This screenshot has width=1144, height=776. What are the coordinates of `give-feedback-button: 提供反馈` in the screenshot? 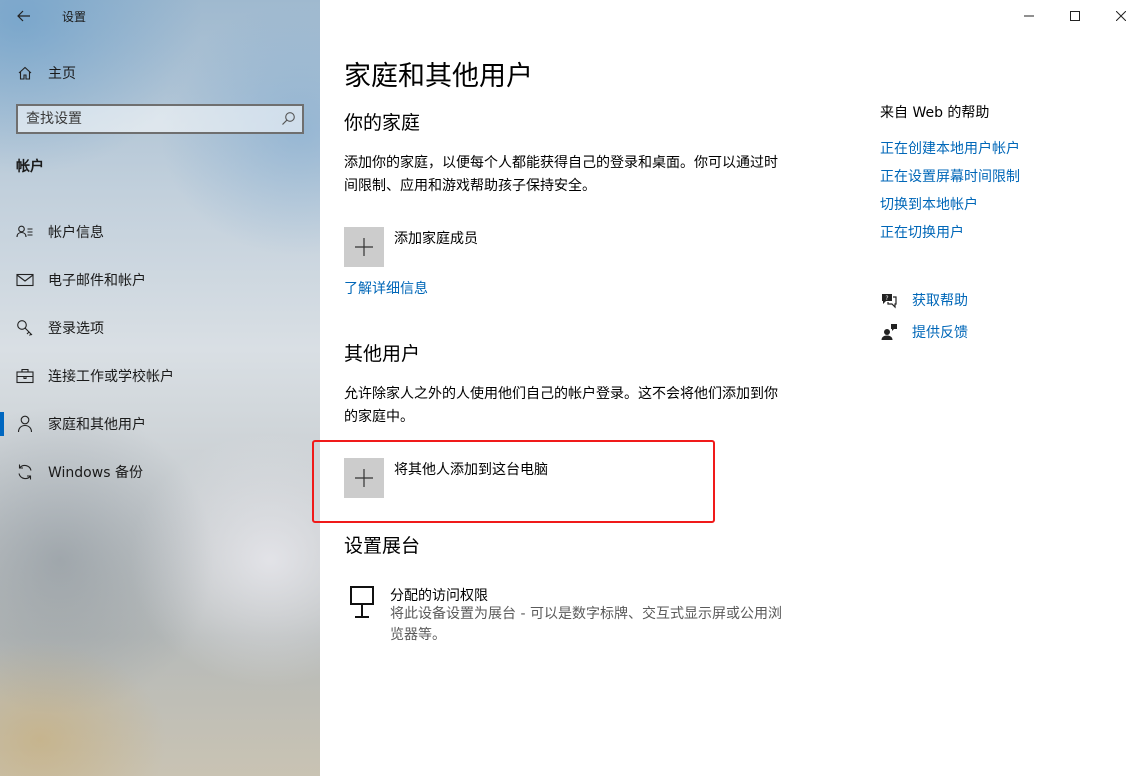 It's located at (980, 332).